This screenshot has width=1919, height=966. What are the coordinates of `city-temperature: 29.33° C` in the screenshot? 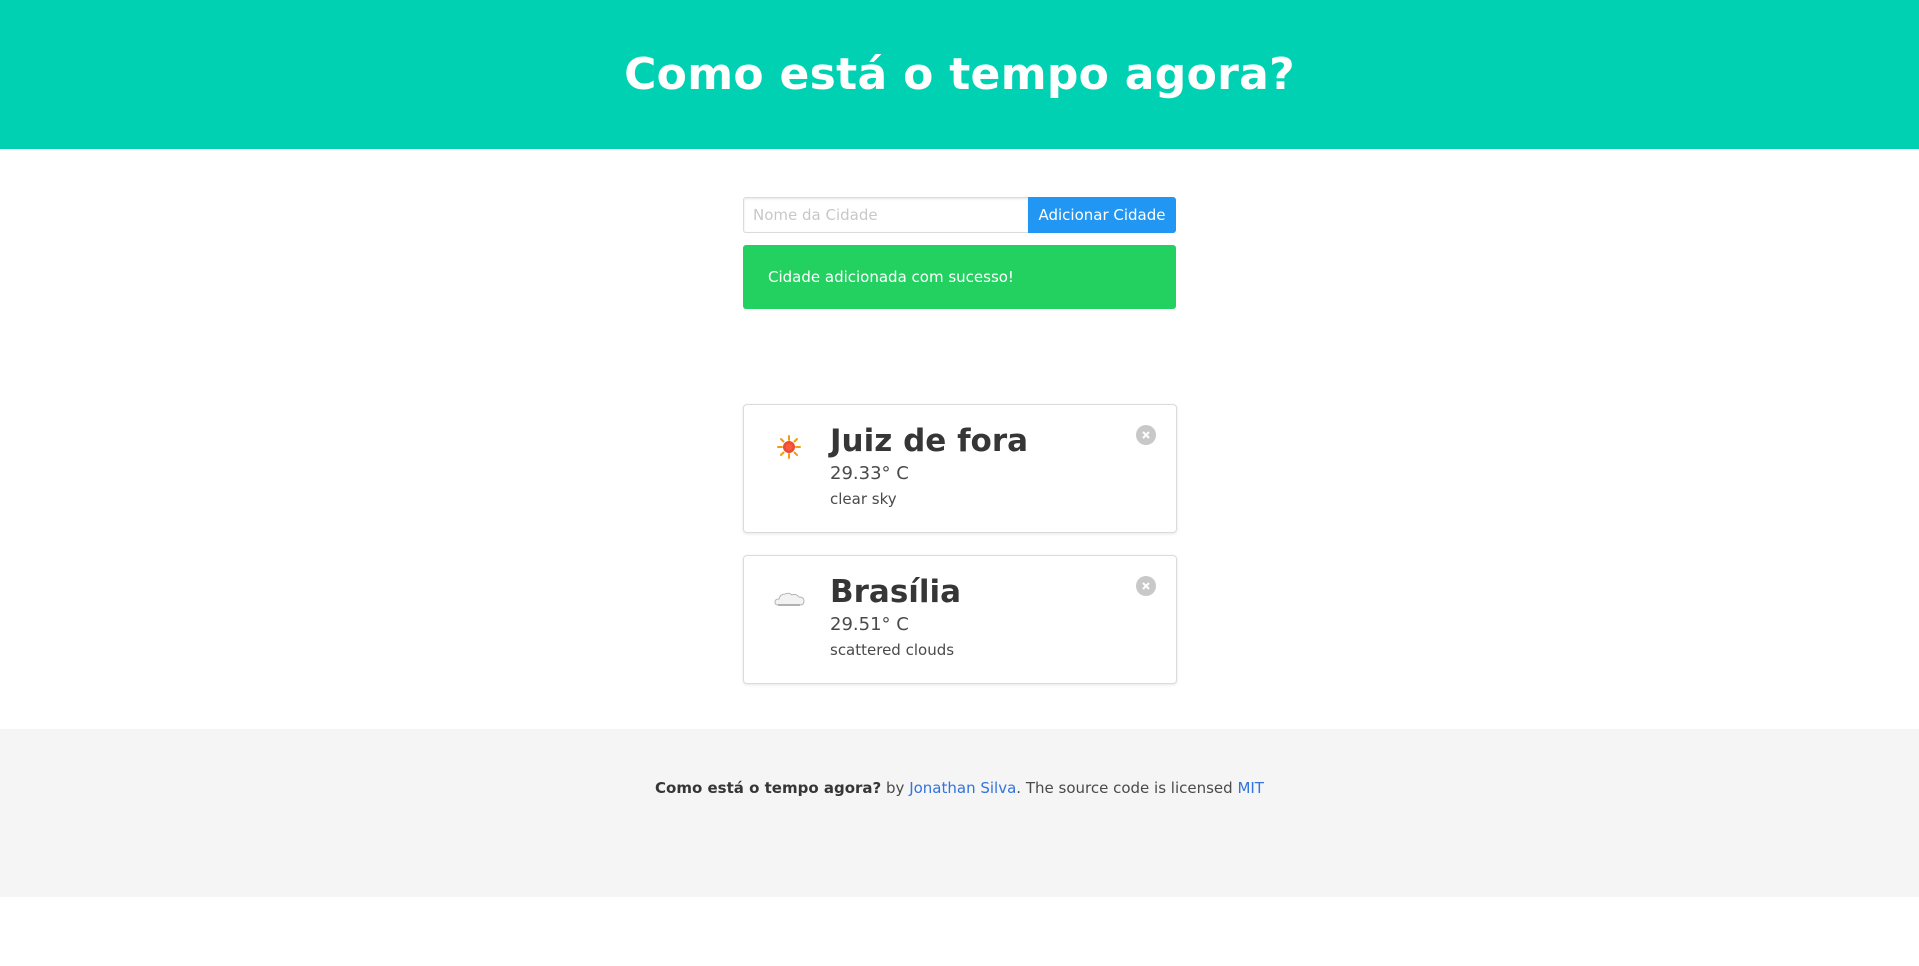 It's located at (869, 473).